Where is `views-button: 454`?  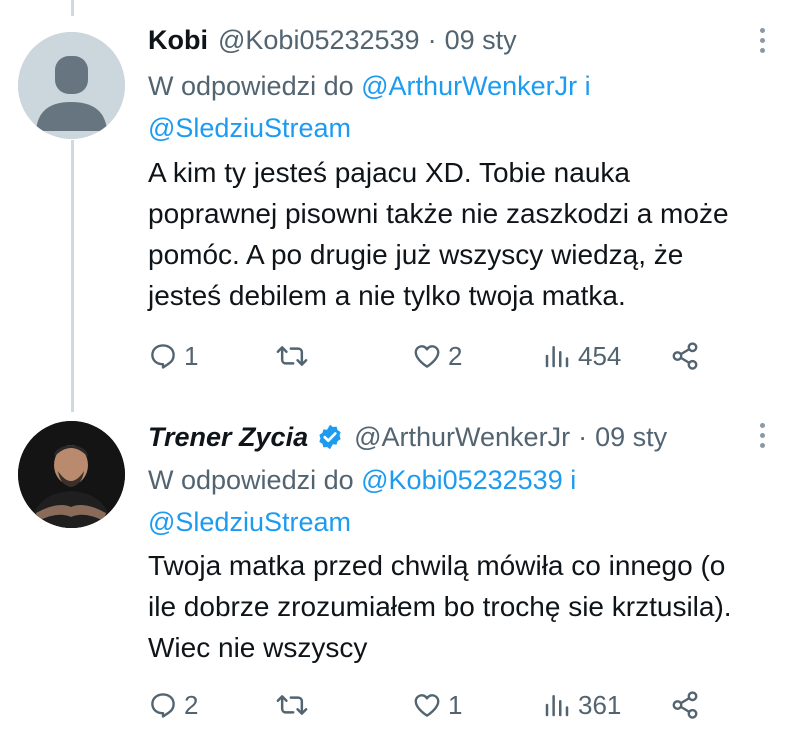 views-button: 454 is located at coordinates (581, 356).